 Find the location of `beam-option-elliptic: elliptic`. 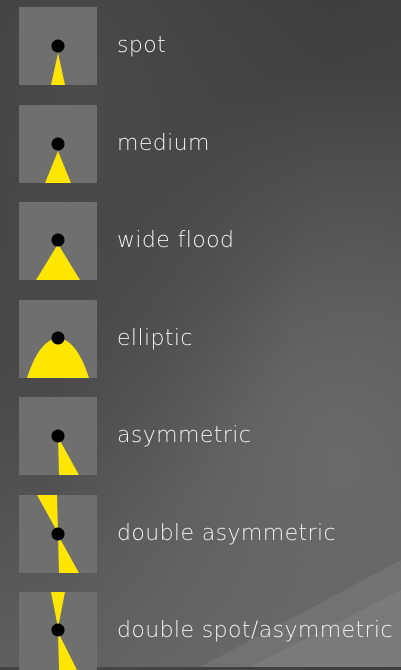

beam-option-elliptic: elliptic is located at coordinates (210, 339).